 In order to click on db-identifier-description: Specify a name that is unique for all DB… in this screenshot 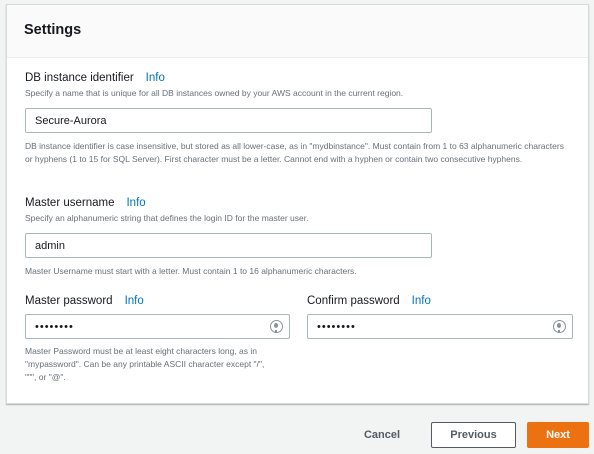, I will do `click(214, 93)`.